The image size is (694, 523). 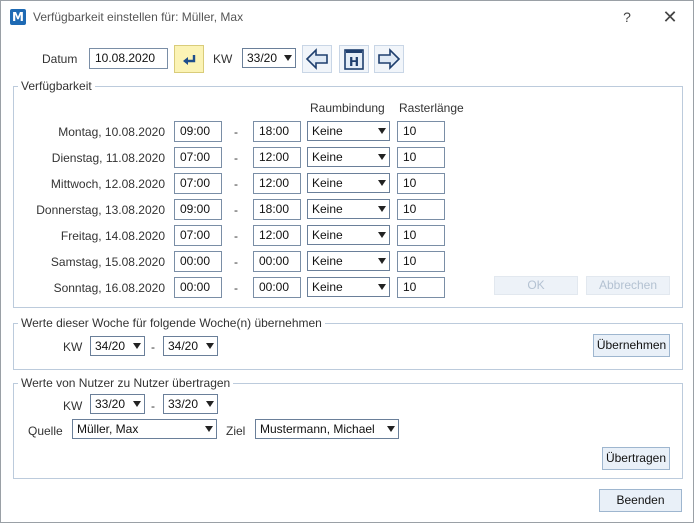 I want to click on transfer-kw-from-value: 33/20, so click(x=110, y=404).